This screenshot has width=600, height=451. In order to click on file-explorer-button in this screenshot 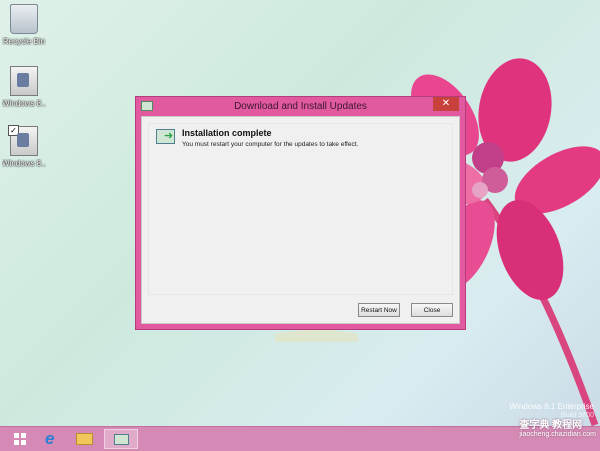, I will do `click(85, 439)`.